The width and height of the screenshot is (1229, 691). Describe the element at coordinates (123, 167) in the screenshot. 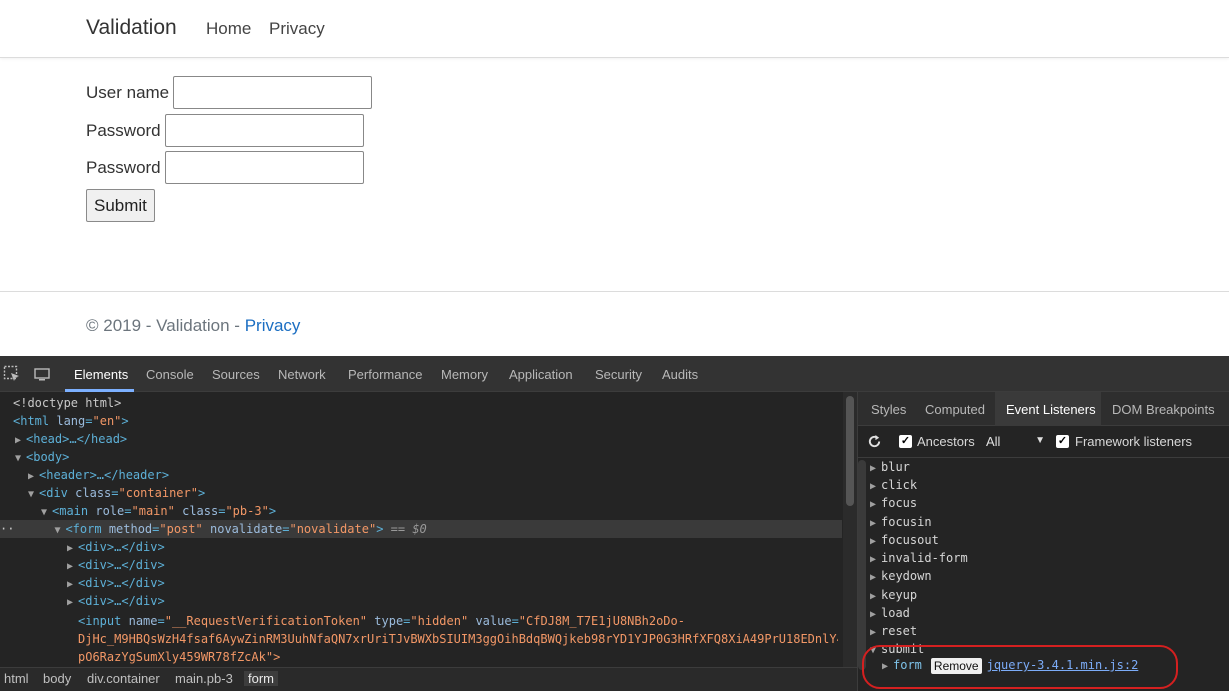

I see `password-confirm-label: Password` at that location.